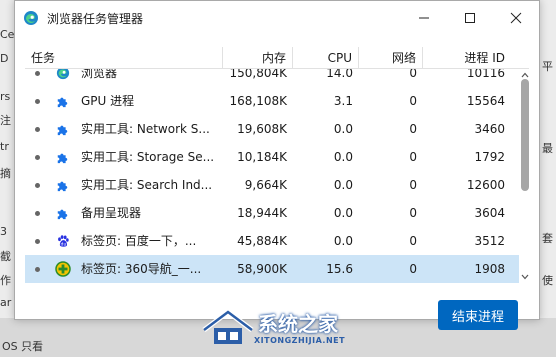 The image size is (556, 357). What do you see at coordinates (265, 185) in the screenshot?
I see `memory-cell: 9,664K` at bounding box center [265, 185].